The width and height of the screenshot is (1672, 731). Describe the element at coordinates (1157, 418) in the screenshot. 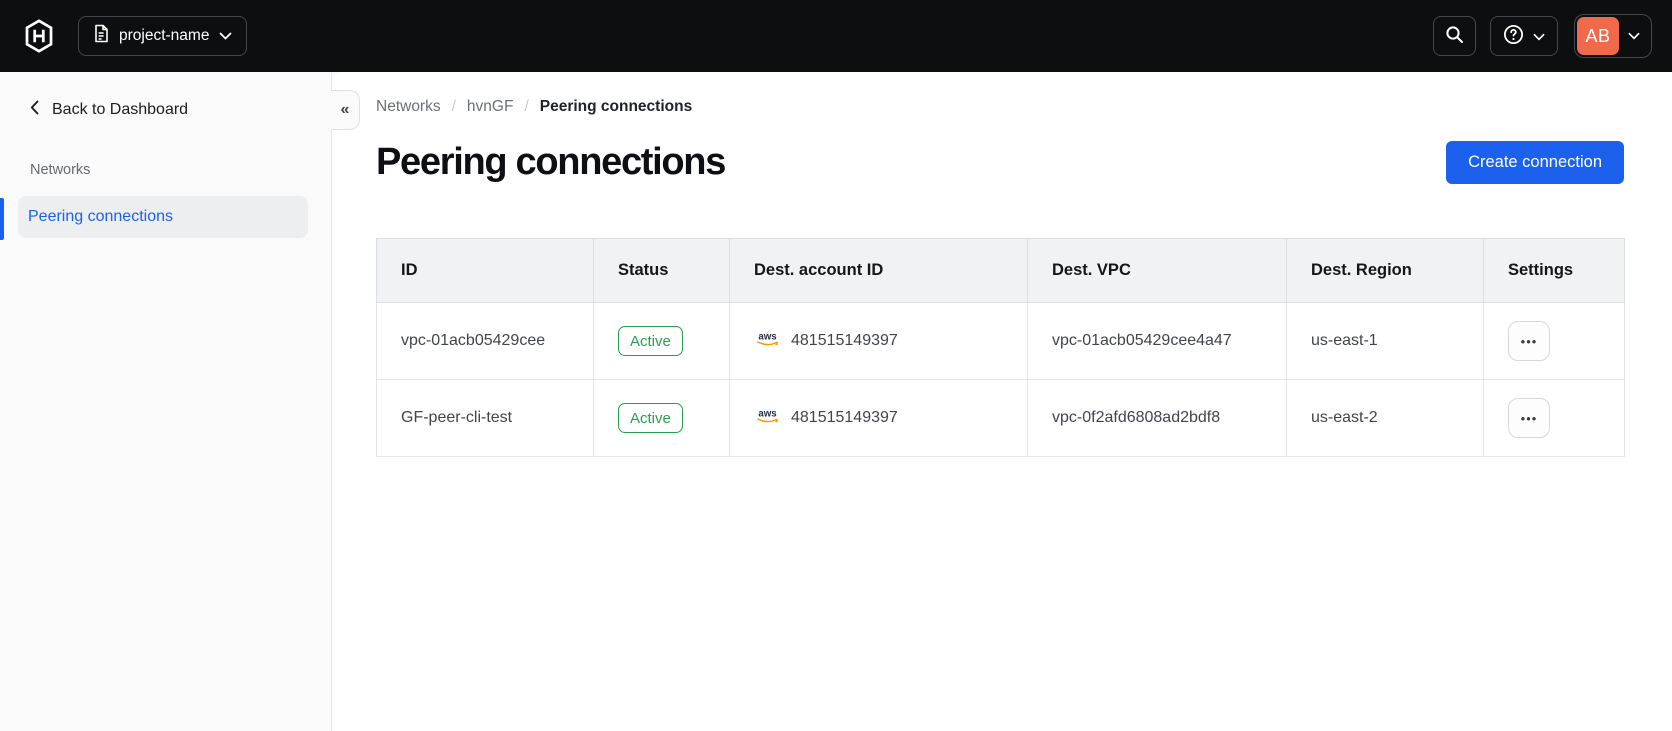

I see `cell-dest-vpc: vpc-0f2afd6808ad2bdf8` at that location.